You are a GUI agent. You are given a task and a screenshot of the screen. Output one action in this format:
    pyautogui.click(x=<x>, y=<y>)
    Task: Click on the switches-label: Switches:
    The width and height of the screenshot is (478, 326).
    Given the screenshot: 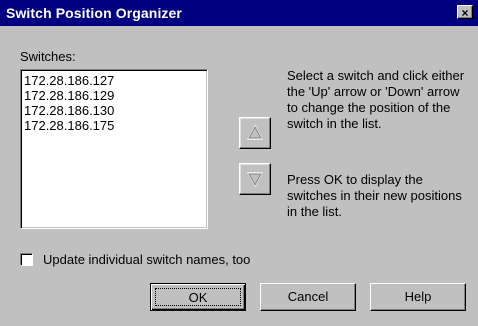 What is the action you would take?
    pyautogui.click(x=48, y=56)
    